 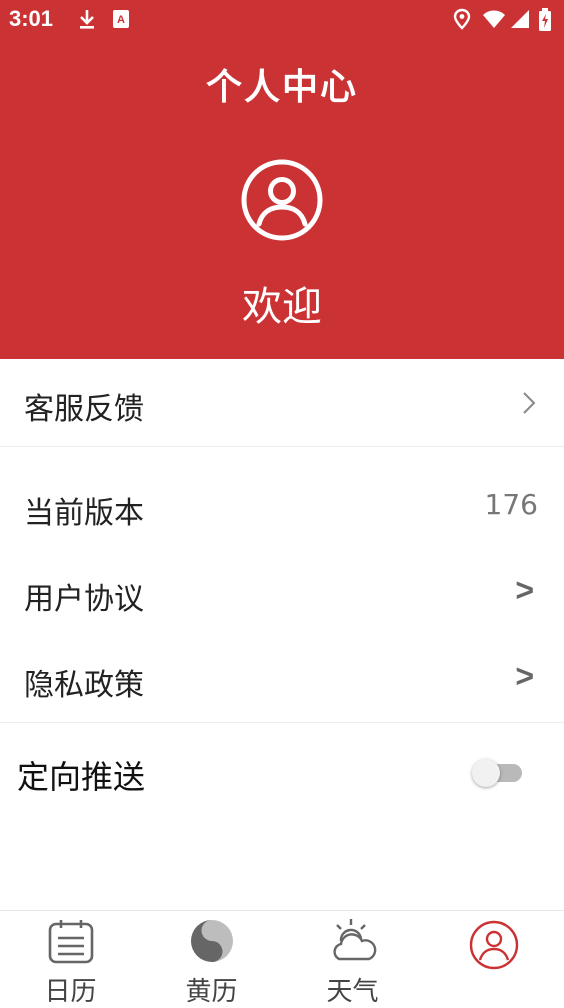 What do you see at coordinates (81, 777) in the screenshot?
I see `push-label: 定向推送` at bounding box center [81, 777].